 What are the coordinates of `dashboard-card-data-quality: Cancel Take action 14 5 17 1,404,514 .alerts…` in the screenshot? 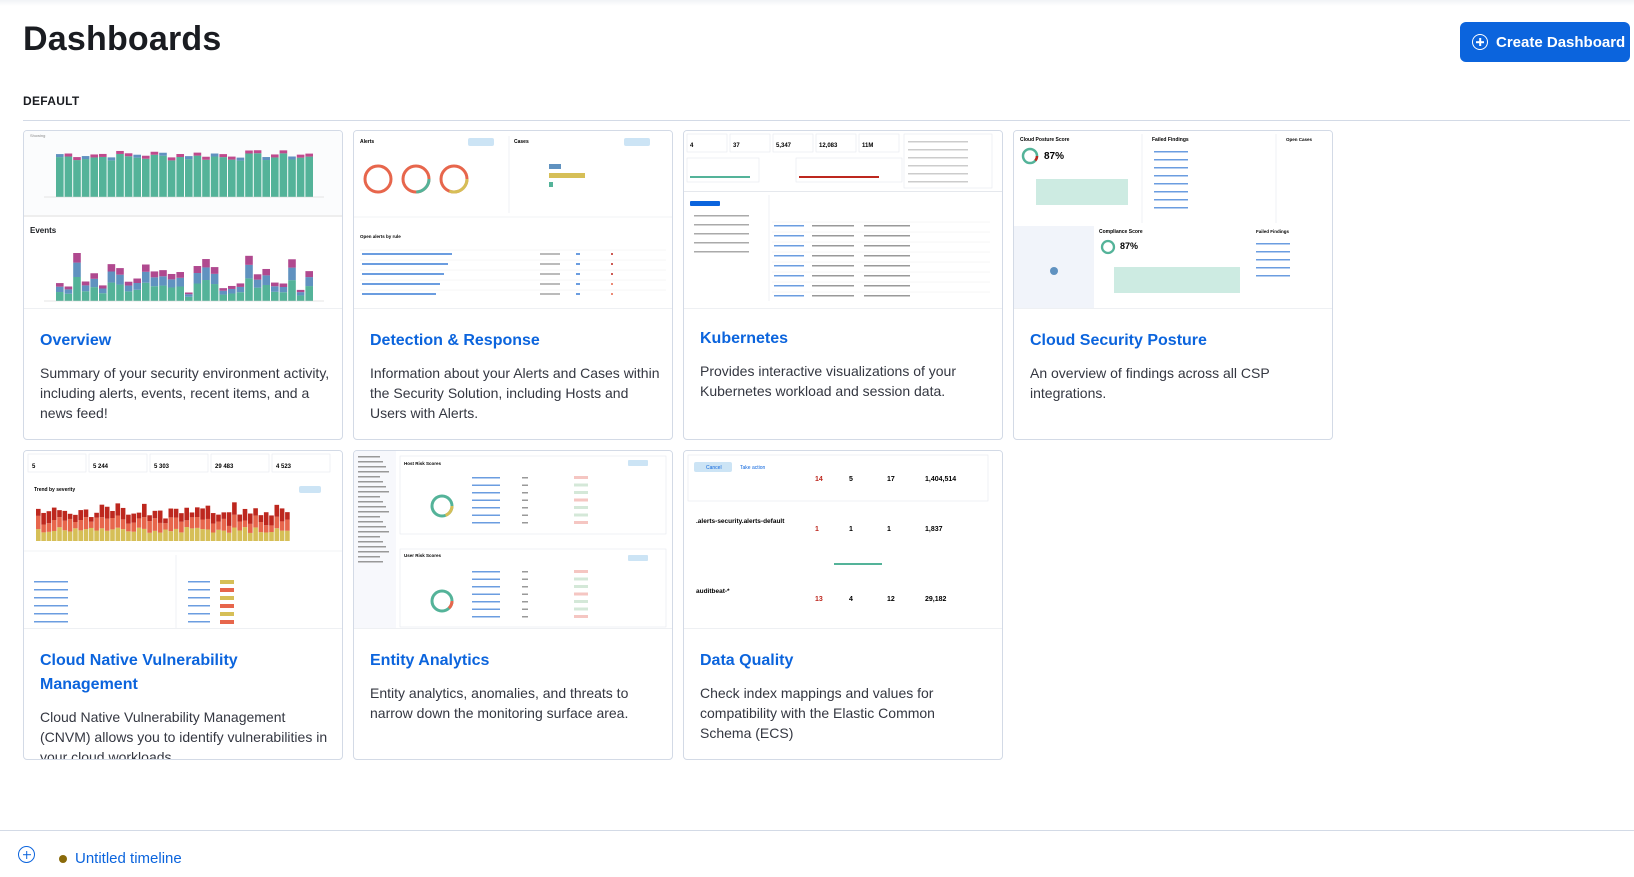 It's located at (843, 605).